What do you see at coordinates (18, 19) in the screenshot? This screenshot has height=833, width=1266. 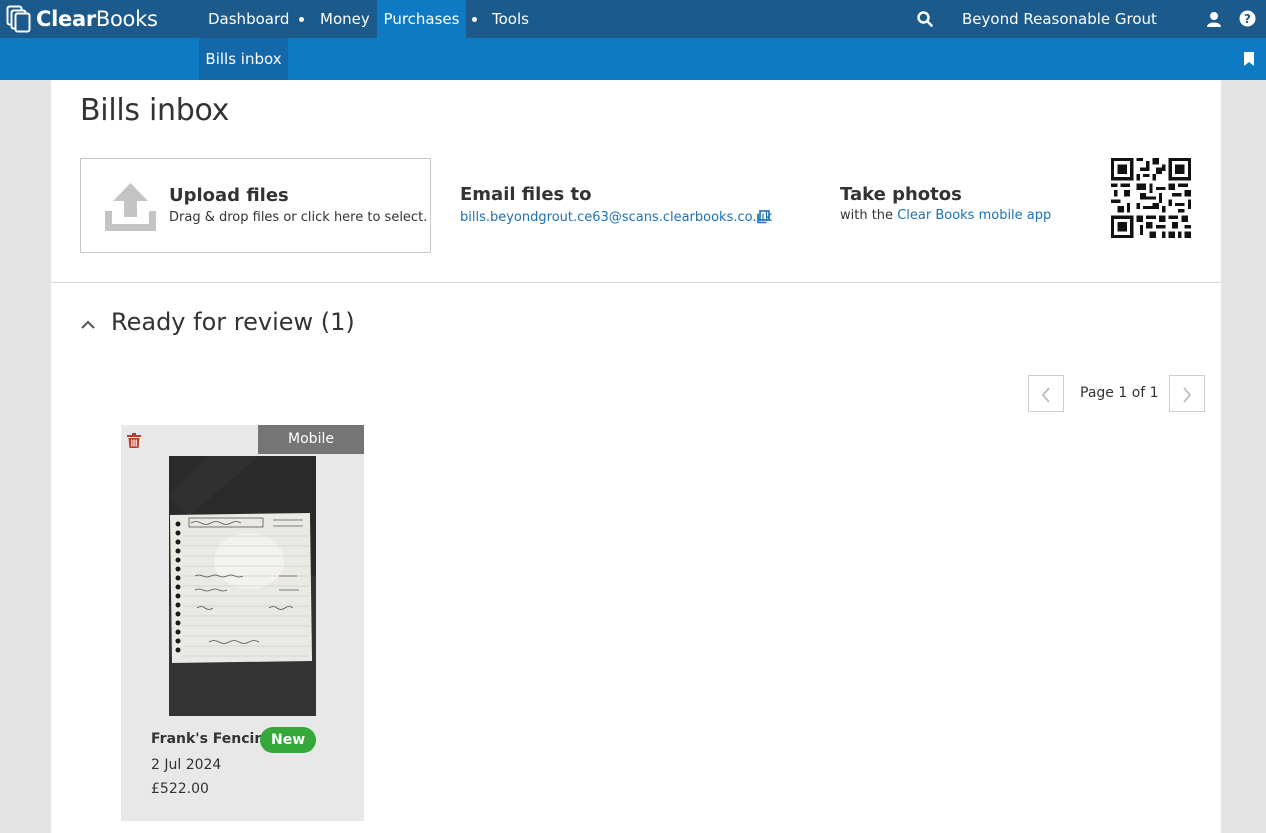 I see `logo-pages-icon` at bounding box center [18, 19].